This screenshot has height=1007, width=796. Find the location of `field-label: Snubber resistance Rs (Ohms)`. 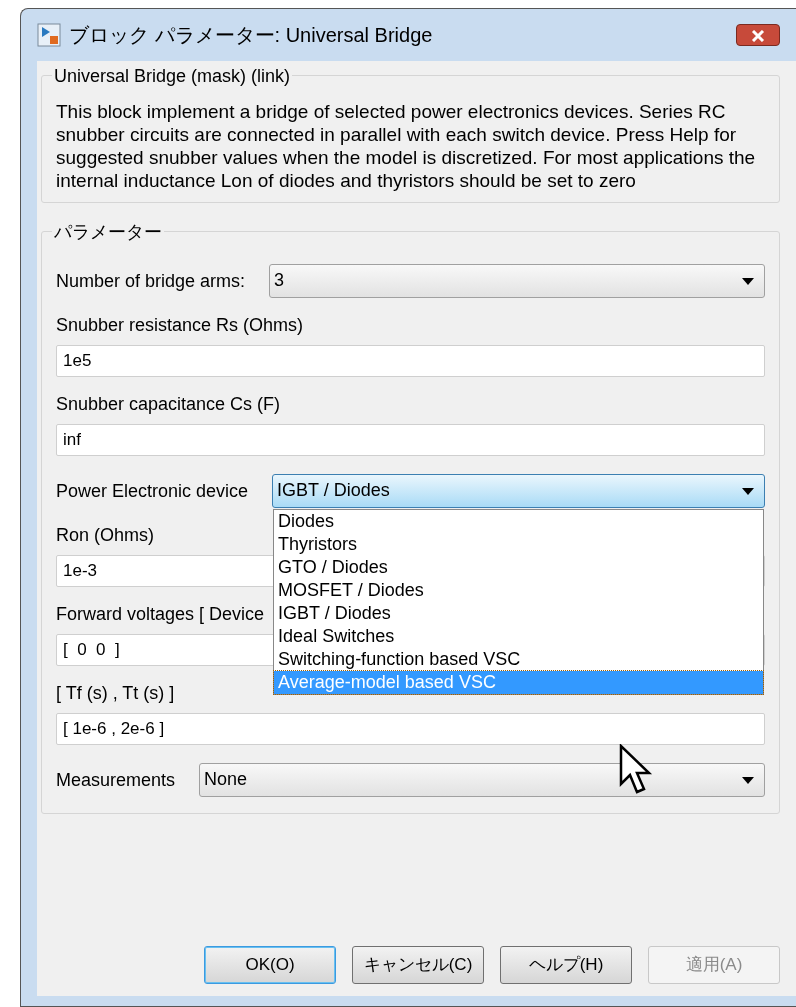

field-label: Snubber resistance Rs (Ohms) is located at coordinates (180, 325).